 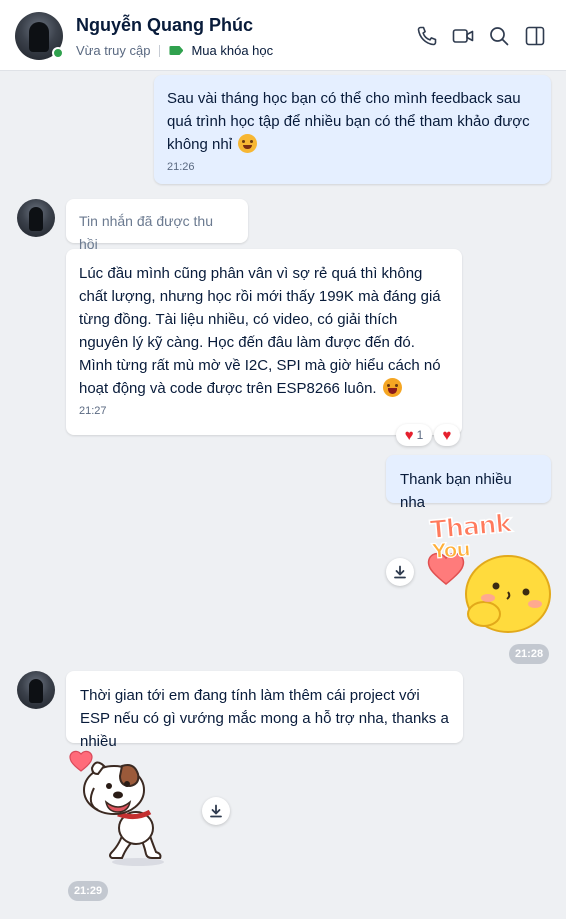 What do you see at coordinates (88, 891) in the screenshot?
I see `message-time: 21:29` at bounding box center [88, 891].